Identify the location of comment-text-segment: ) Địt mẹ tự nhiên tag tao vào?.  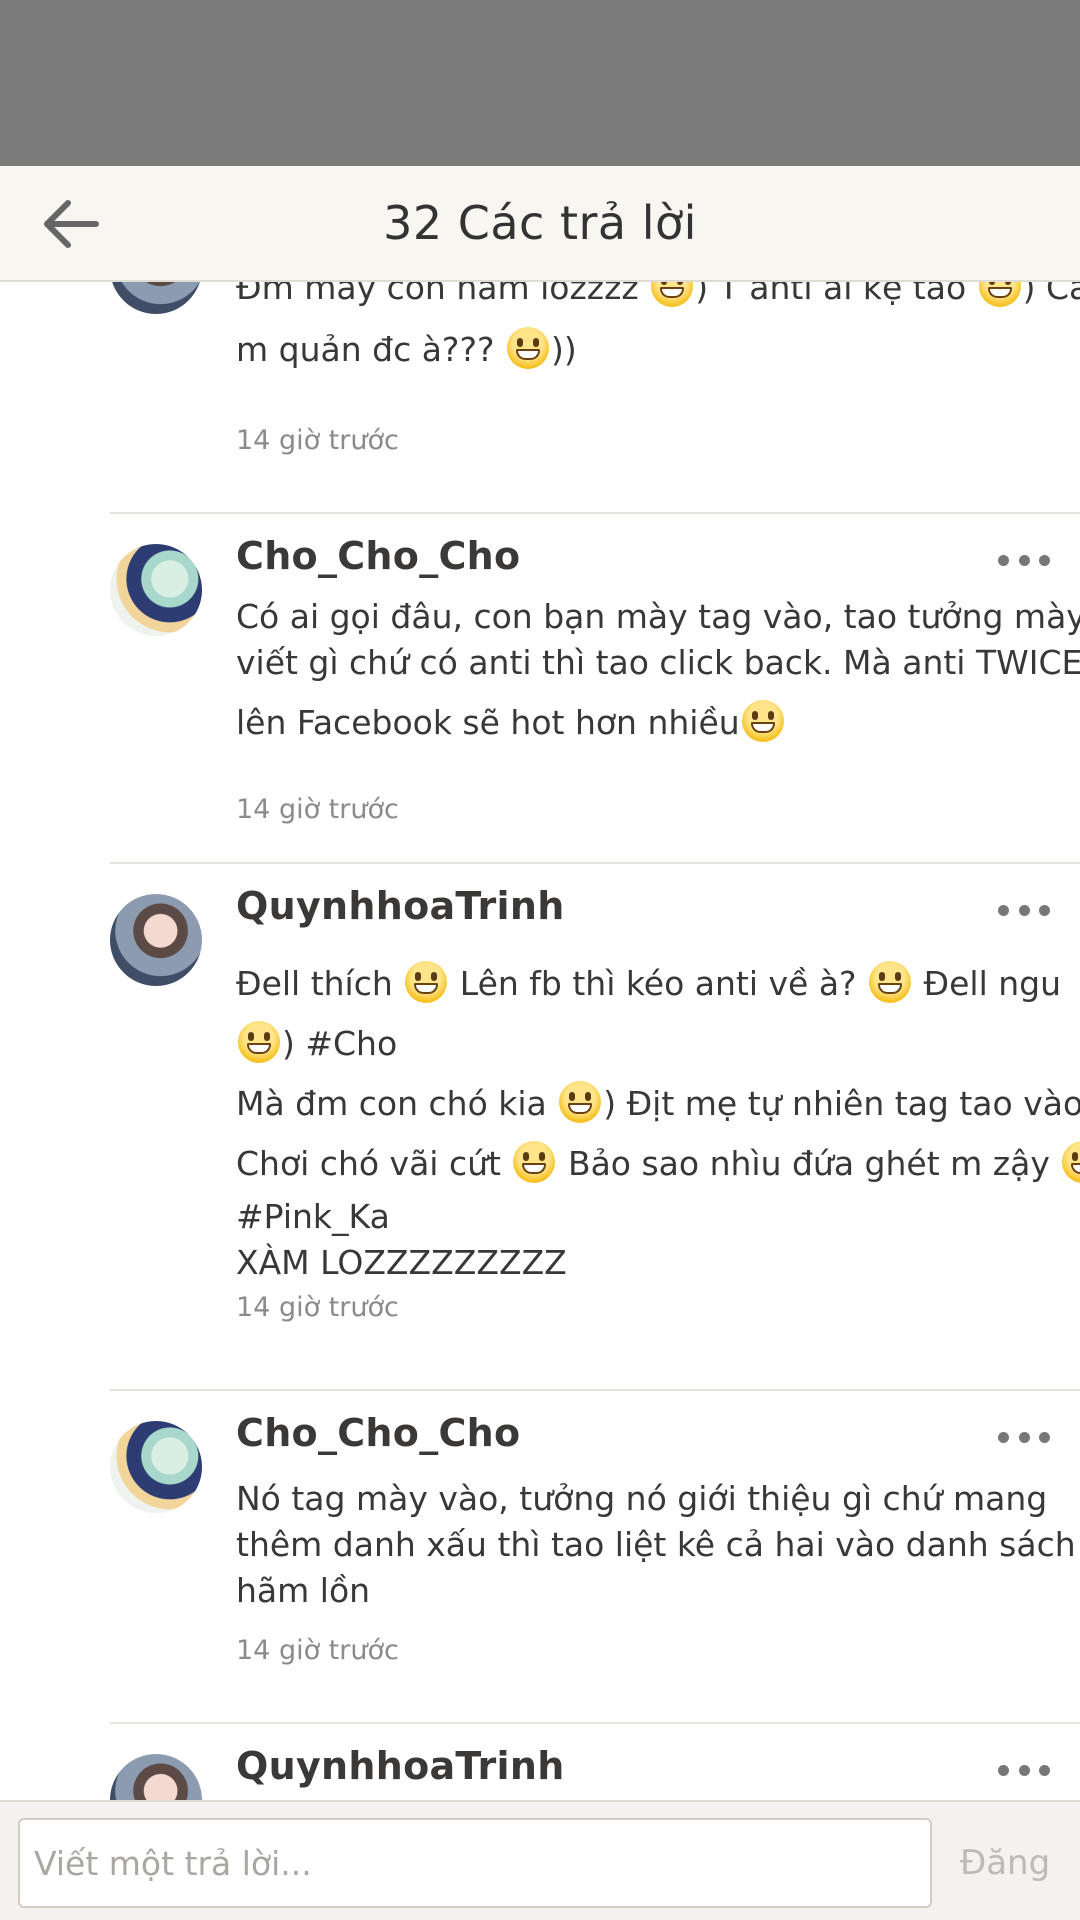
(841, 1103).